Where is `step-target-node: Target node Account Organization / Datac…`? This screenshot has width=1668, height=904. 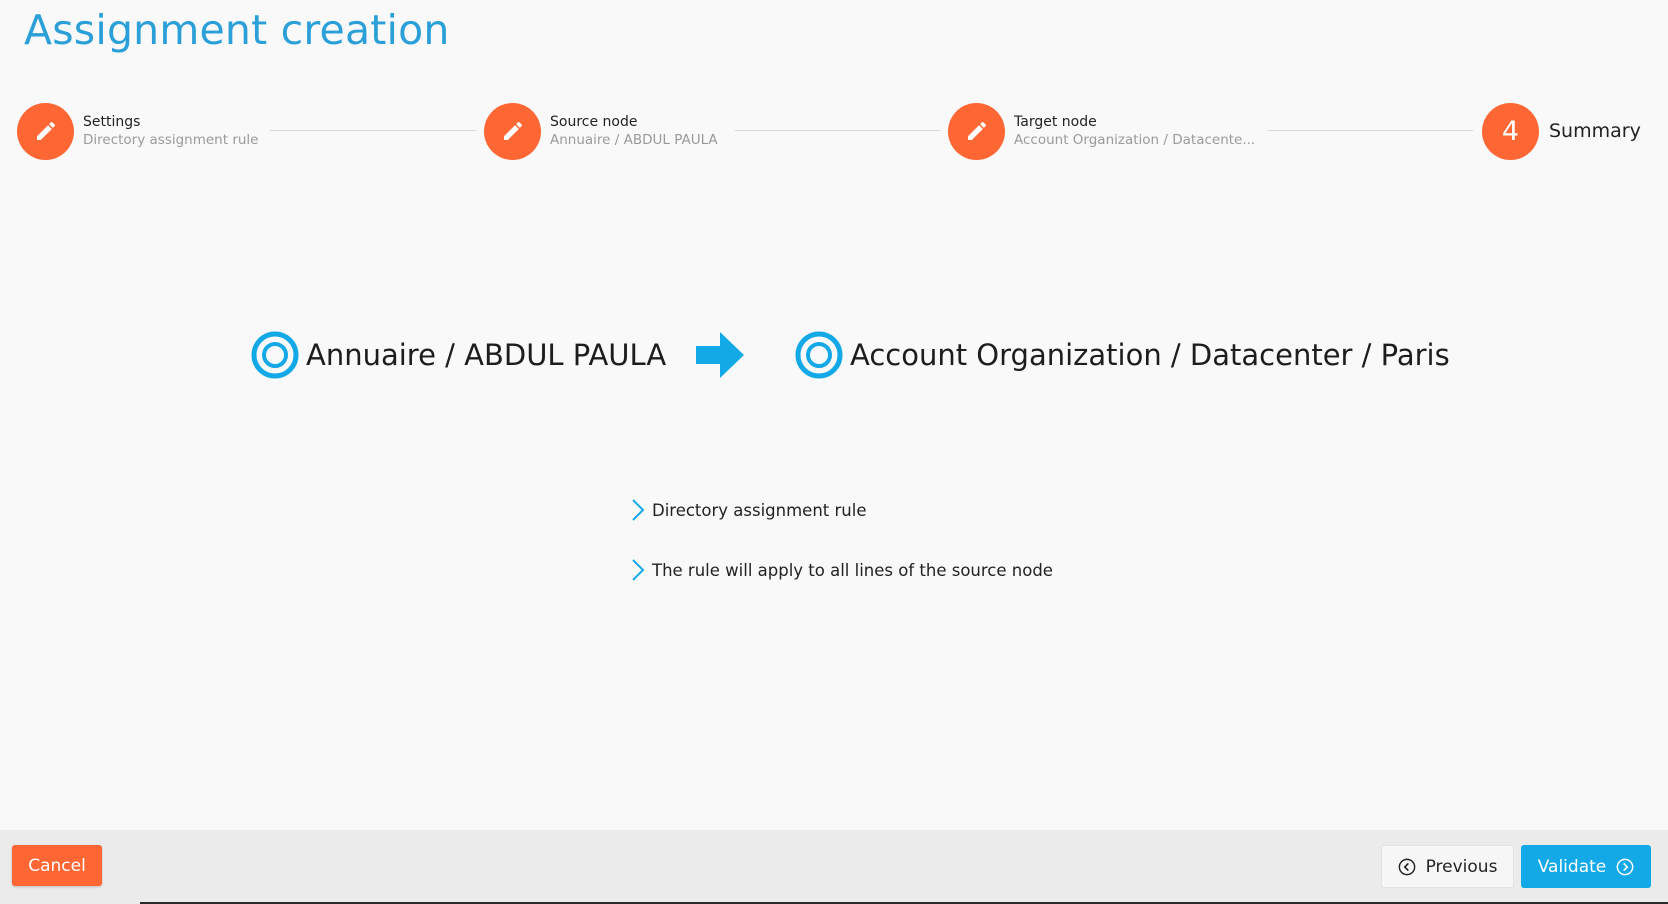
step-target-node: Target node Account Organization / Datac… is located at coordinates (1101, 131).